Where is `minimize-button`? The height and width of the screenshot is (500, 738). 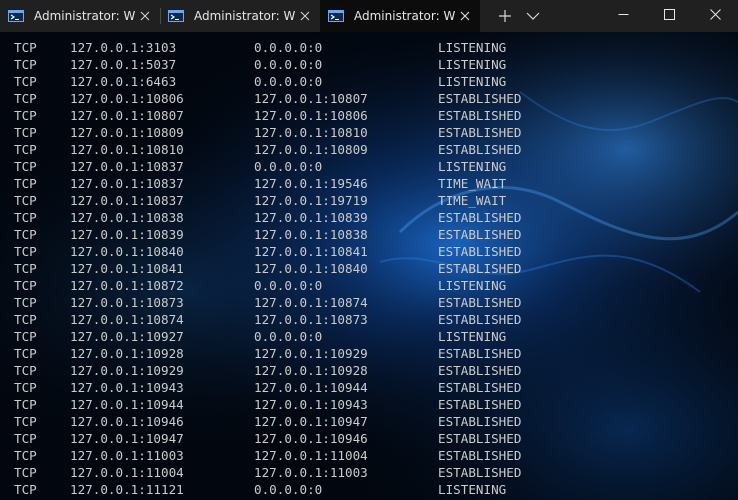 minimize-button is located at coordinates (623, 14).